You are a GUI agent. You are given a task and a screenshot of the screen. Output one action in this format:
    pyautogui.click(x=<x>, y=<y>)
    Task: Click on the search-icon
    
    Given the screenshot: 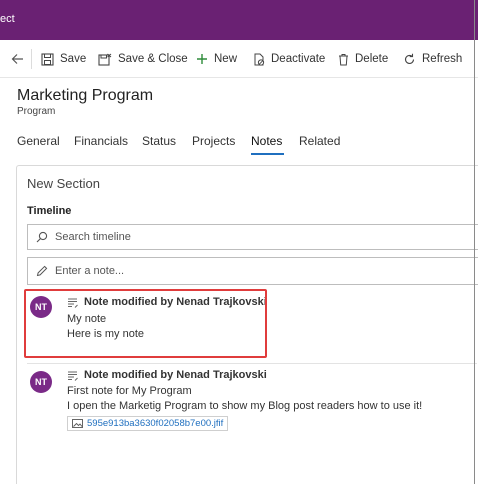 What is the action you would take?
    pyautogui.click(x=42, y=237)
    